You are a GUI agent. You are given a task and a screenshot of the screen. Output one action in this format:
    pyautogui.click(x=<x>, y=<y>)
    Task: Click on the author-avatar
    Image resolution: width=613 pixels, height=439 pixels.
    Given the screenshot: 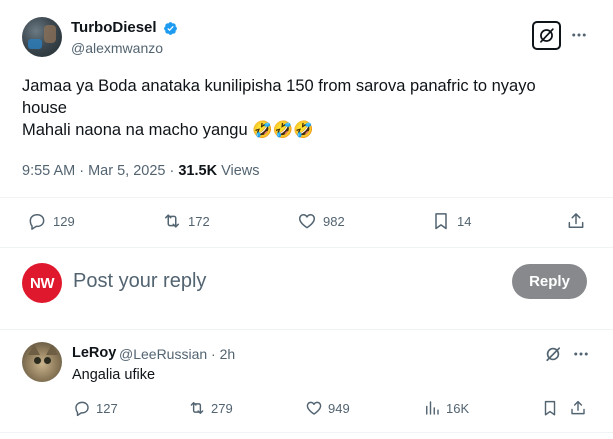 What is the action you would take?
    pyautogui.click(x=42, y=37)
    